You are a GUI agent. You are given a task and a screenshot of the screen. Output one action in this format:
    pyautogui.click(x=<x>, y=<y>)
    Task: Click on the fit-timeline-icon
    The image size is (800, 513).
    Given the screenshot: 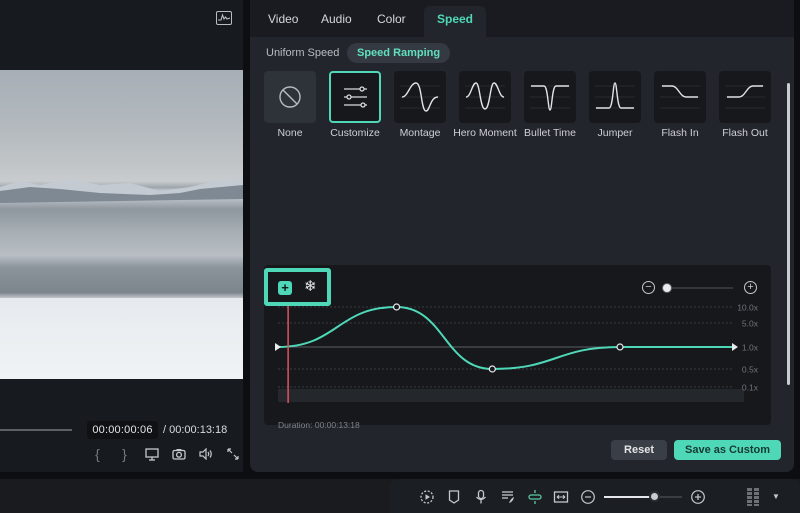 What is the action you would take?
    pyautogui.click(x=561, y=497)
    